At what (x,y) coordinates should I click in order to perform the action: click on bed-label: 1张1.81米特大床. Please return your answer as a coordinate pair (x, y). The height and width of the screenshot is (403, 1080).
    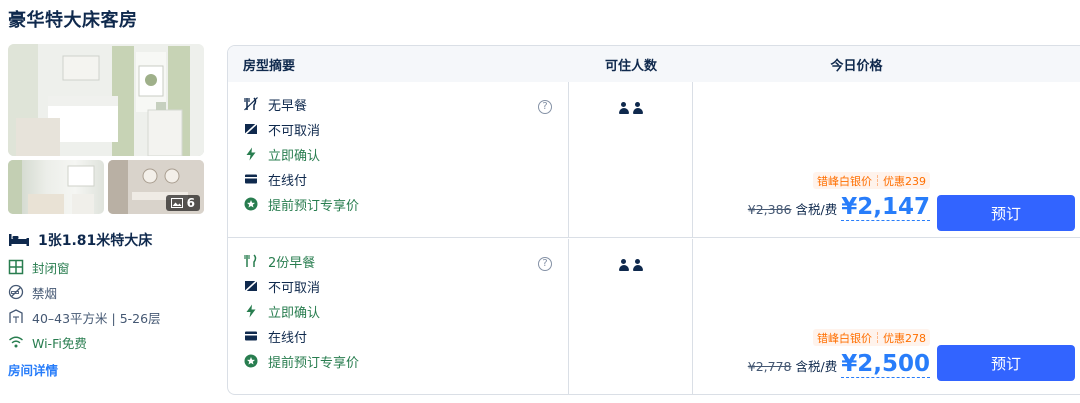
    Looking at the image, I should click on (95, 241).